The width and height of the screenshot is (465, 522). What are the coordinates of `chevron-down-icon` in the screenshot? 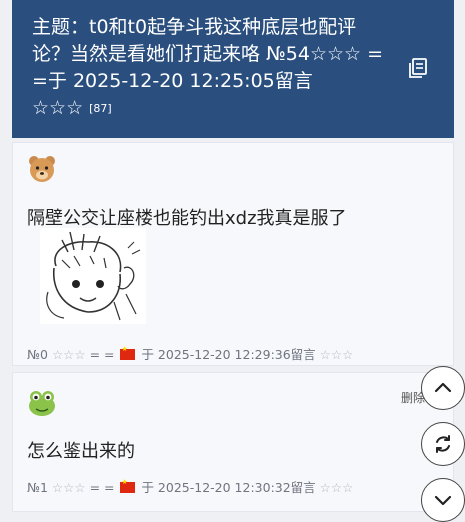 It's located at (443, 500).